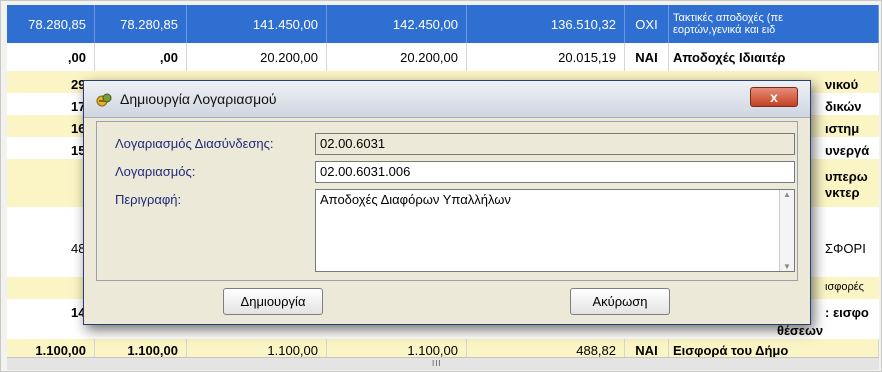  What do you see at coordinates (443, 363) in the screenshot?
I see `horizontal-scrollbar: III` at bounding box center [443, 363].